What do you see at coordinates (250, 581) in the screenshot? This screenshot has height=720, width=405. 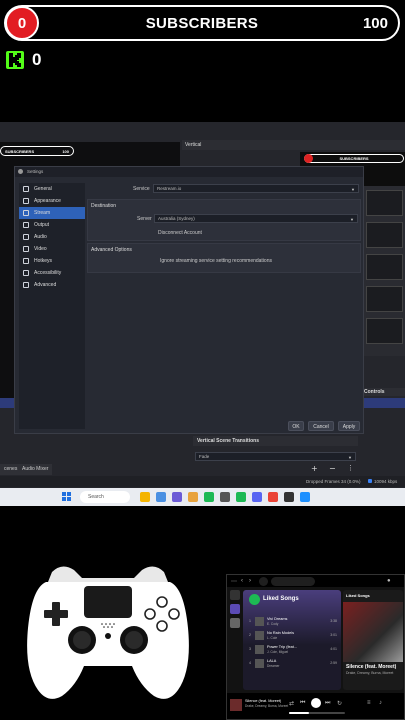 I see `forward-icon: ›` at bounding box center [250, 581].